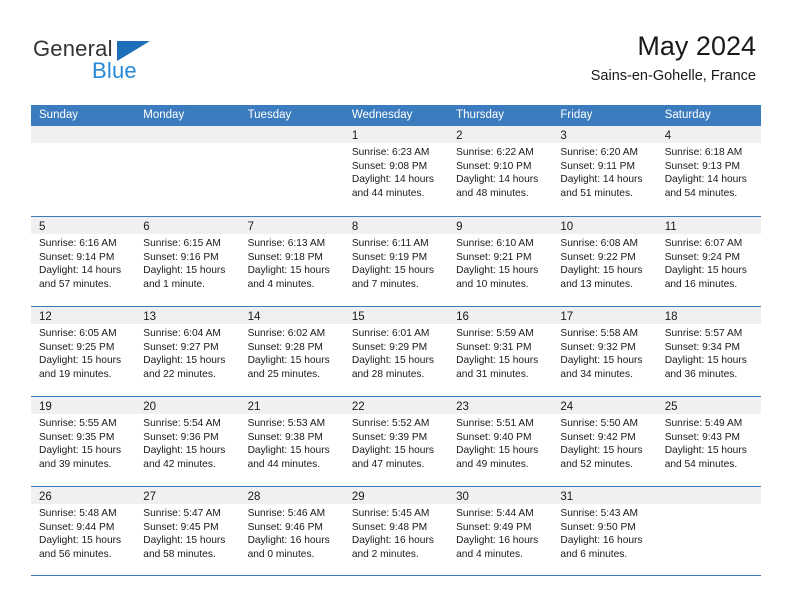  Describe the element at coordinates (78, 513) in the screenshot. I see `sunrise-text: Sunrise: 5:48 AM` at that location.